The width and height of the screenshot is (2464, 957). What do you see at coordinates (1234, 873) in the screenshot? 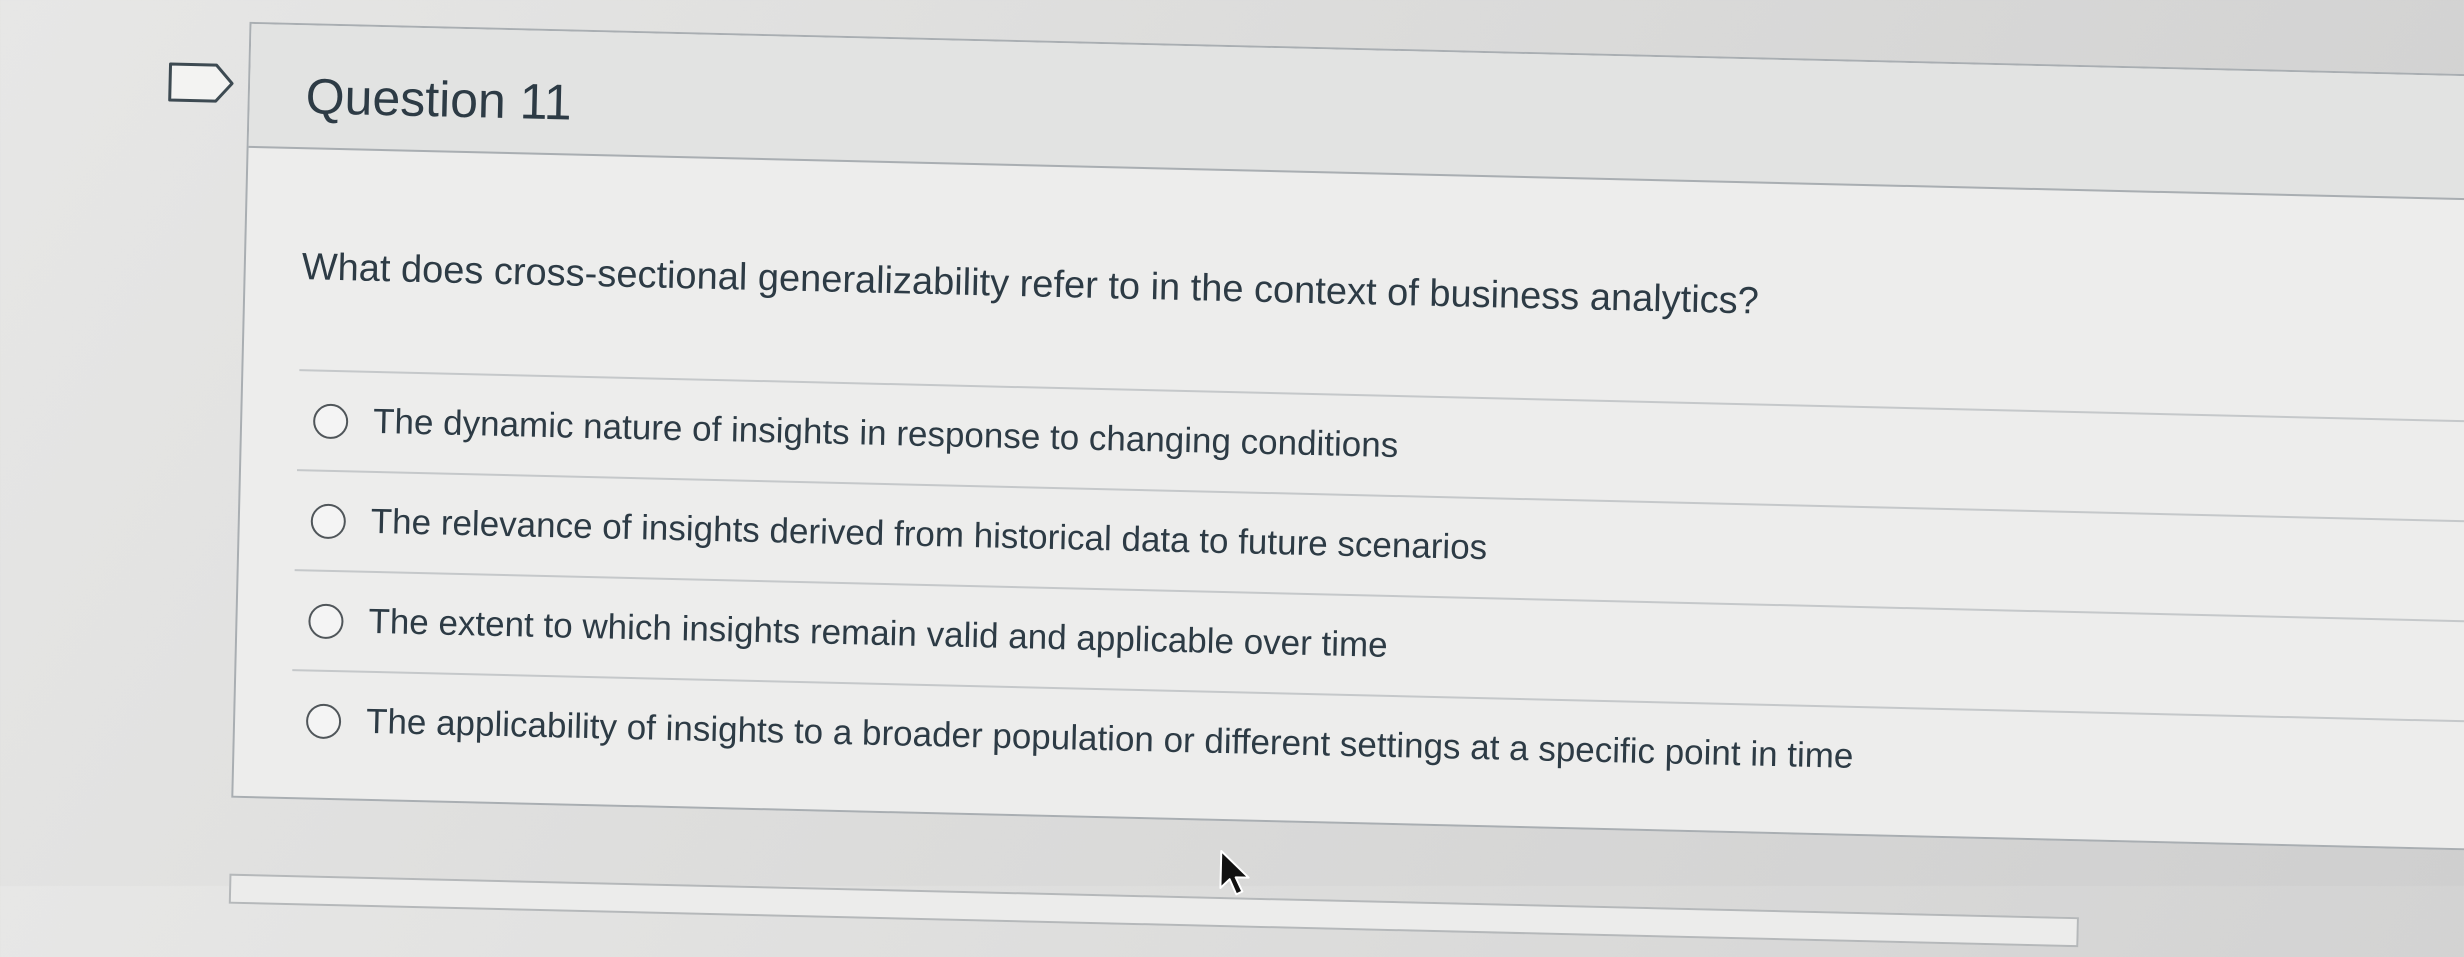
I see `mouse-cursor-icon` at bounding box center [1234, 873].